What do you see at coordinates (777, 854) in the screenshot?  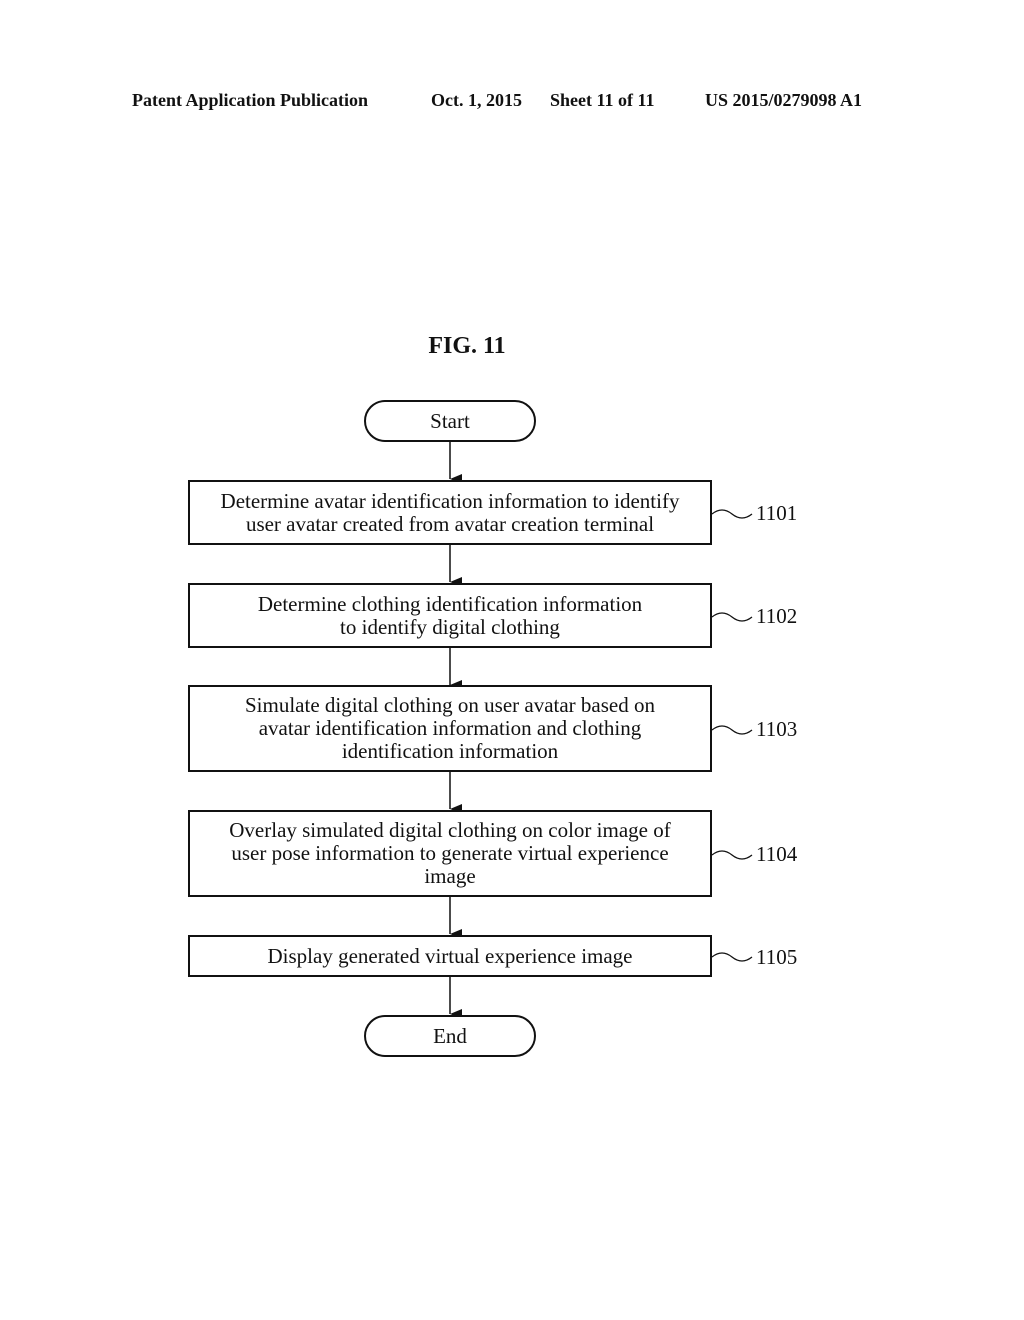 I see `step-ref-1104: 1104` at bounding box center [777, 854].